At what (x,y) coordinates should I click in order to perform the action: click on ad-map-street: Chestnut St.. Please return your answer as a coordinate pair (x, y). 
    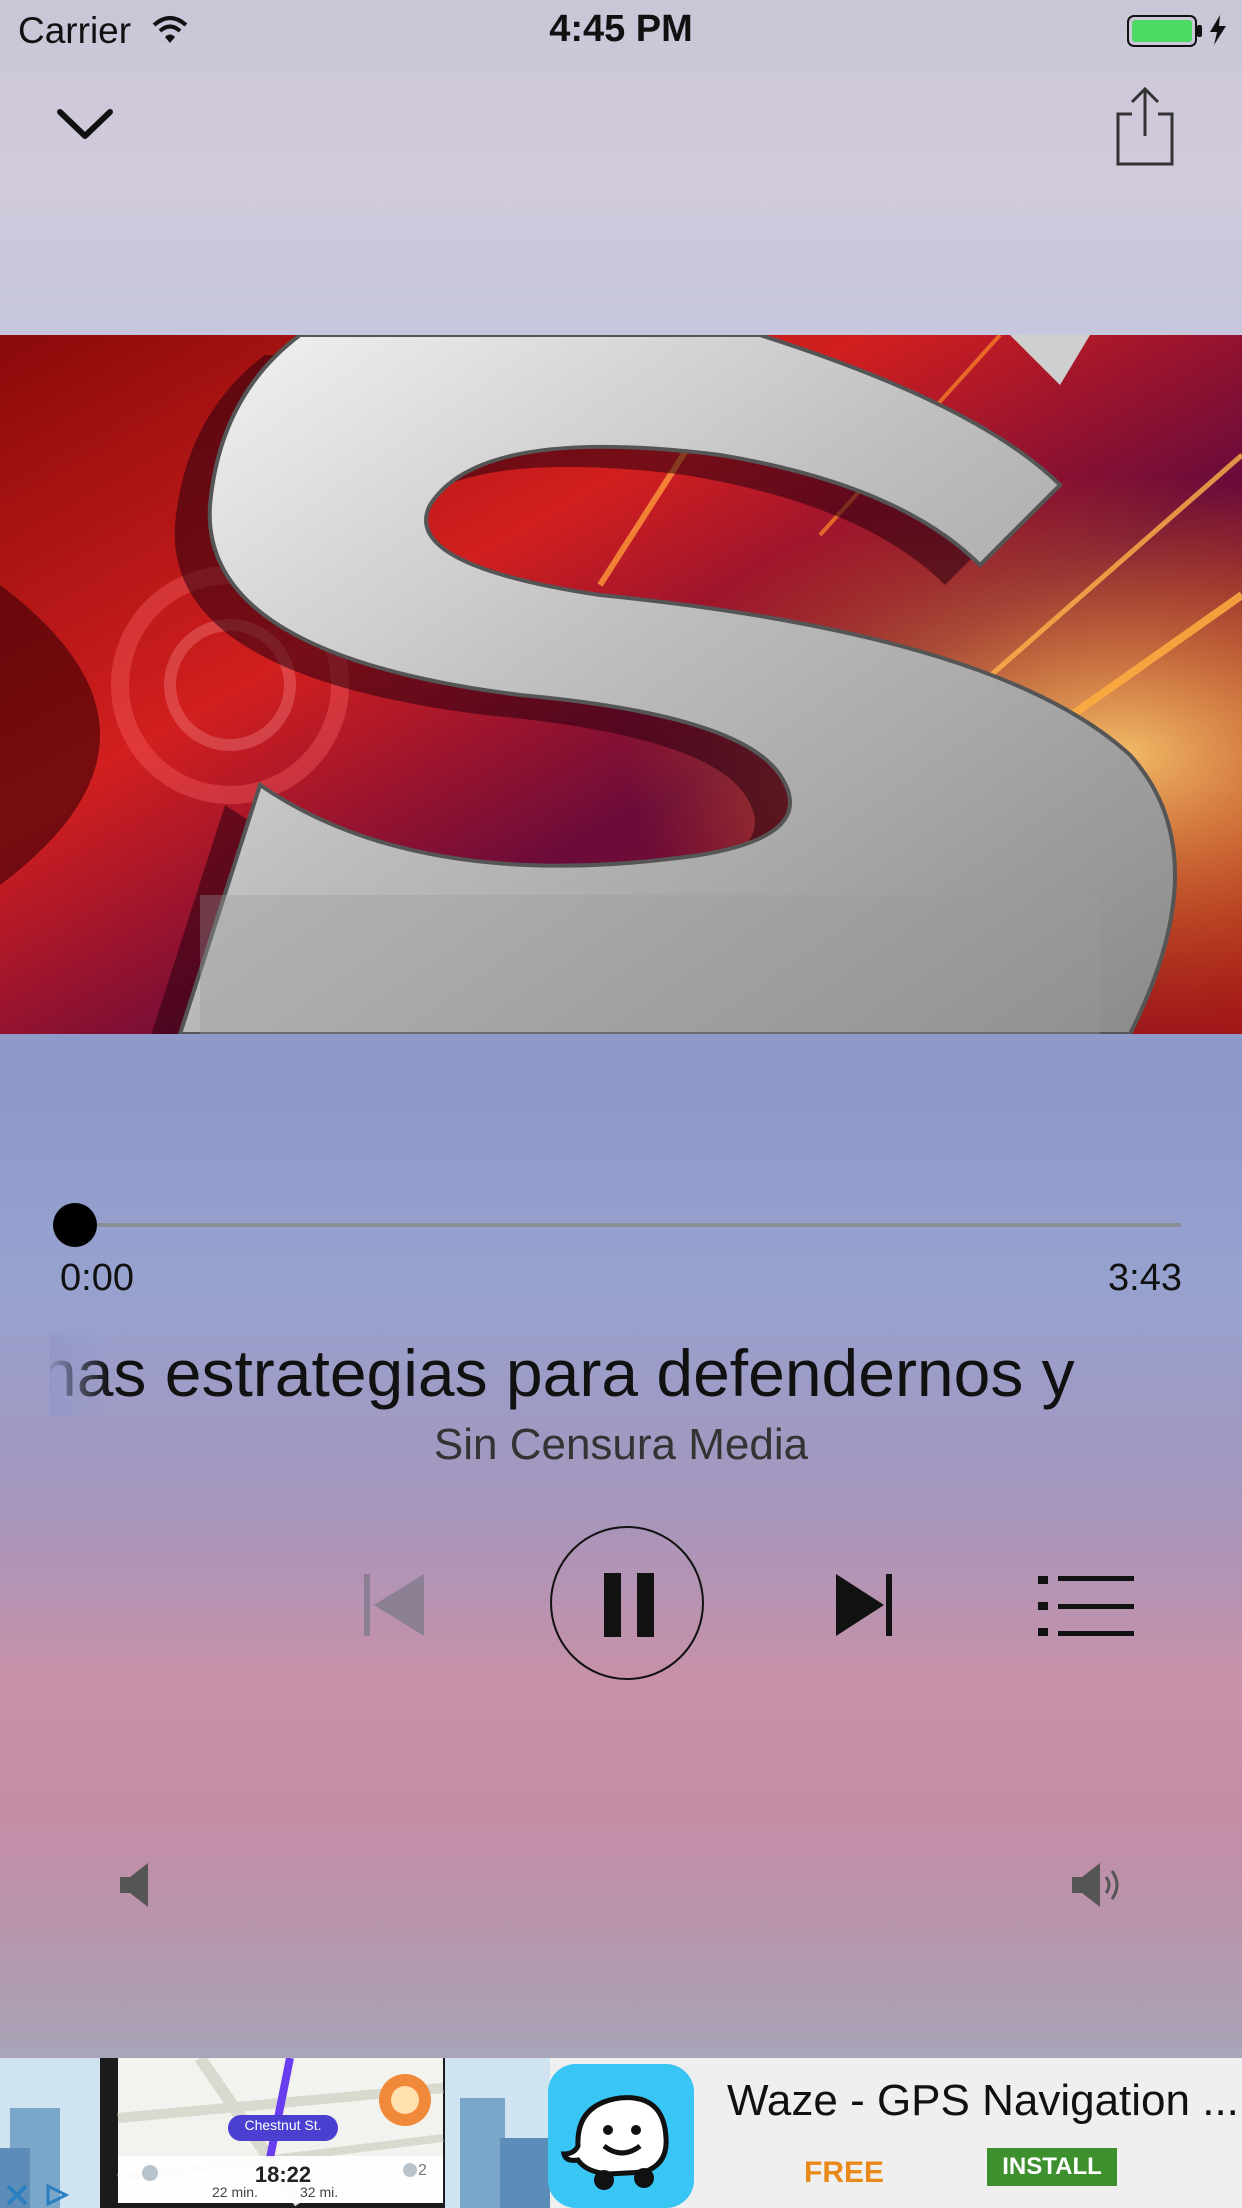
    Looking at the image, I should click on (283, 2125).